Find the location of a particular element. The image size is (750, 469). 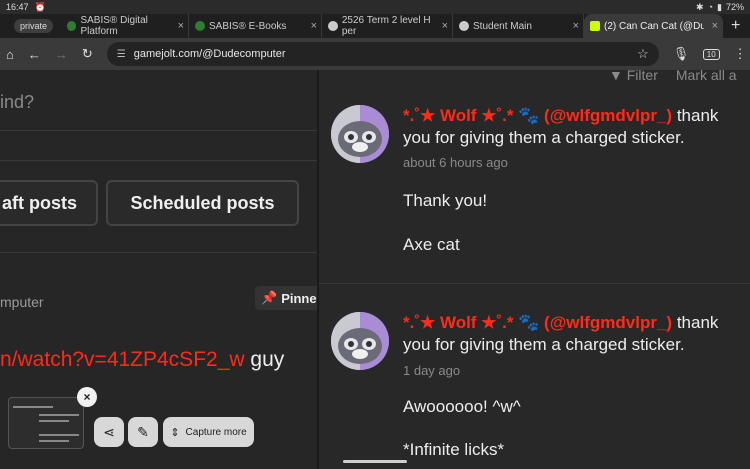

post-body: n/watch?v=41ZP4cSF2_w guy is located at coordinates (142, 360).